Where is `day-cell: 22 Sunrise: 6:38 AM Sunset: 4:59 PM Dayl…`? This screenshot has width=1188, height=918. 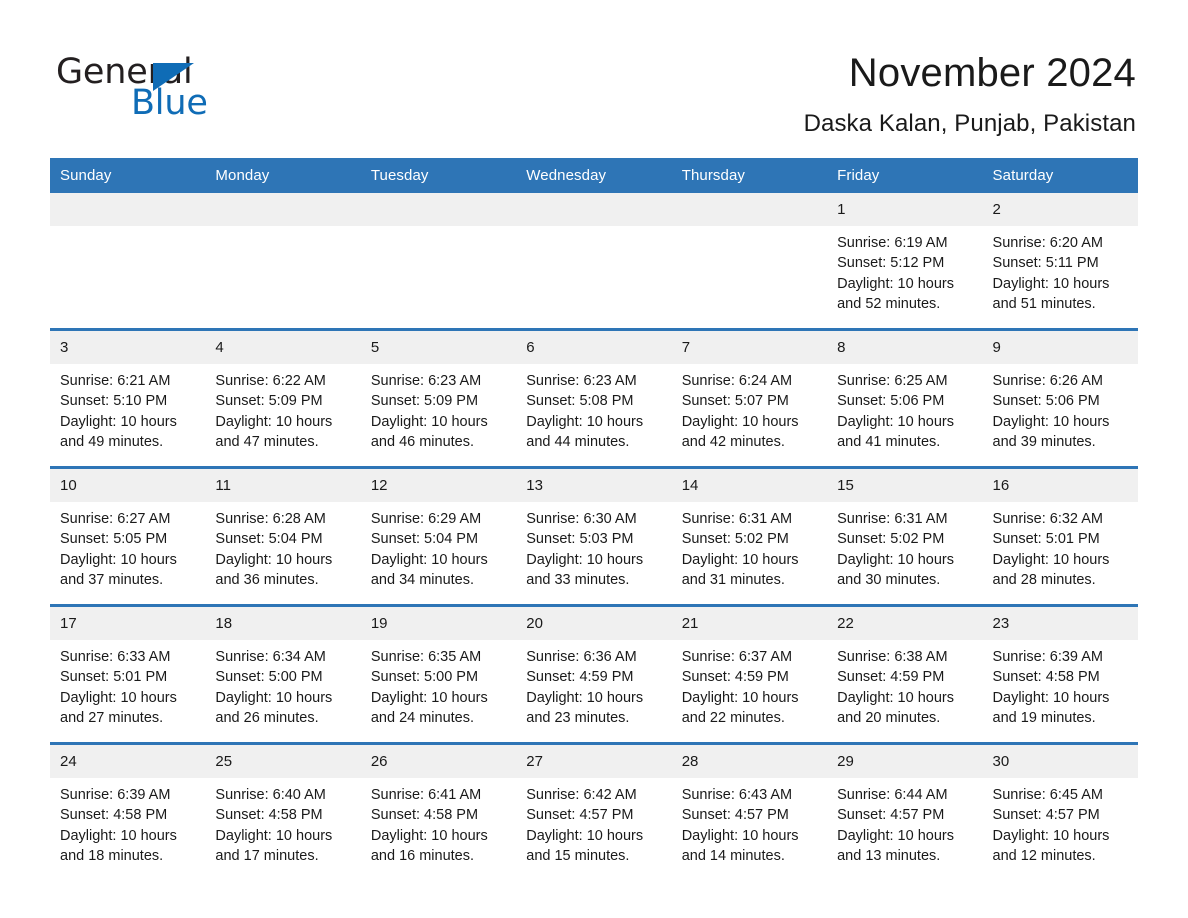
day-cell: 22 Sunrise: 6:38 AM Sunset: 4:59 PM Dayl… is located at coordinates (905, 674).